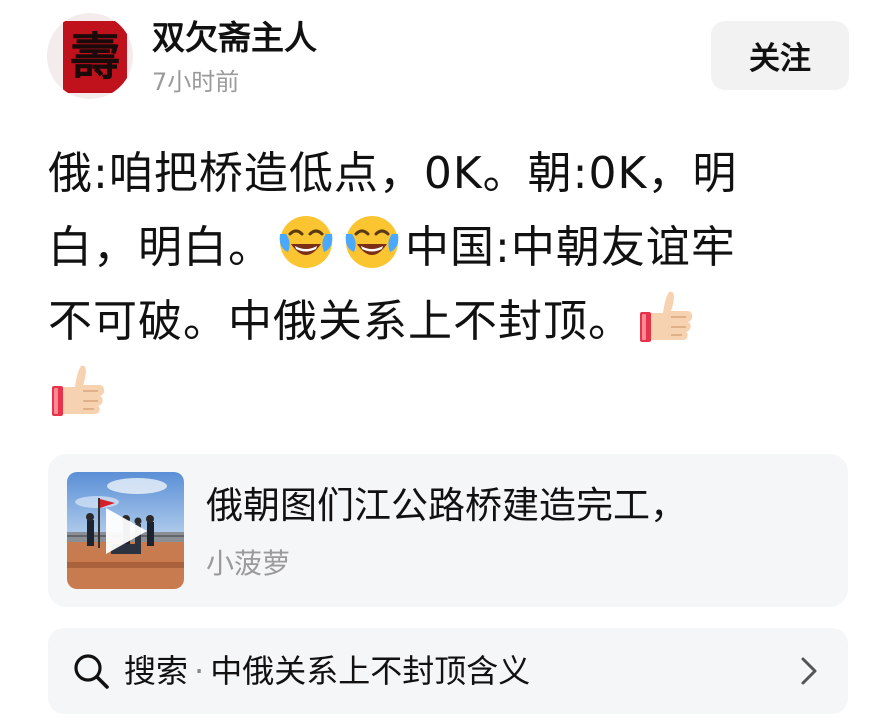 The width and height of the screenshot is (896, 721). Describe the element at coordinates (570, 247) in the screenshot. I see `post-text-line2b: 中国:中朝友谊牢` at that location.